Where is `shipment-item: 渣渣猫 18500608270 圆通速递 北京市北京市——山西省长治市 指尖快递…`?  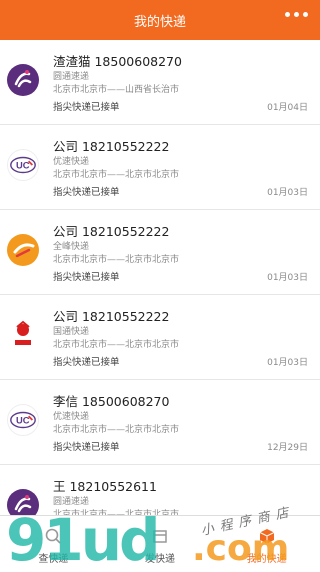 shipment-item: 渣渣猫 18500608270 圆通速递 北京市北京市——山西省长治市 指尖快递… is located at coordinates (160, 82).